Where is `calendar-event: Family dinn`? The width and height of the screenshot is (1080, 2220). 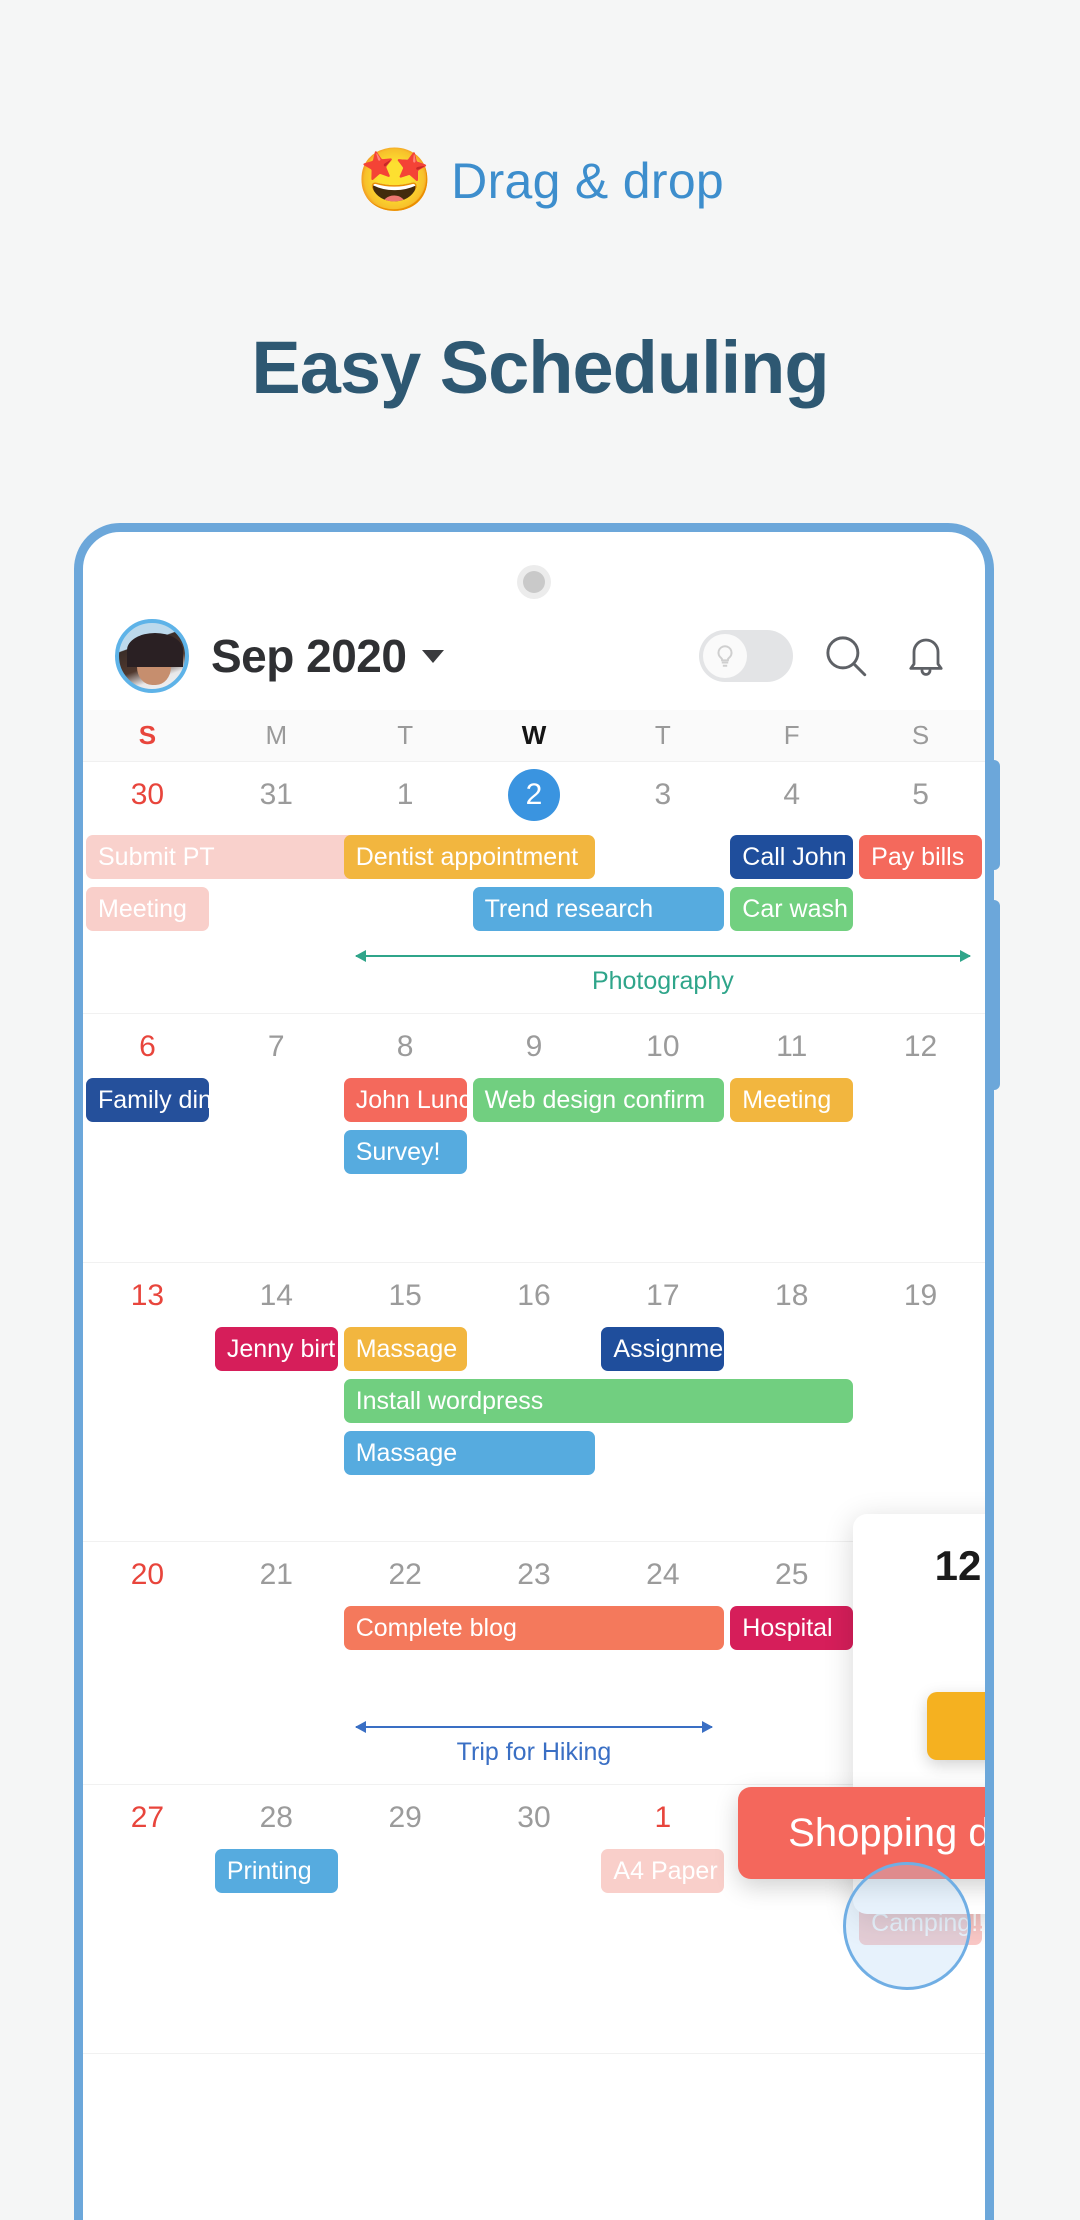
calendar-event: Family dinn is located at coordinates (147, 1100).